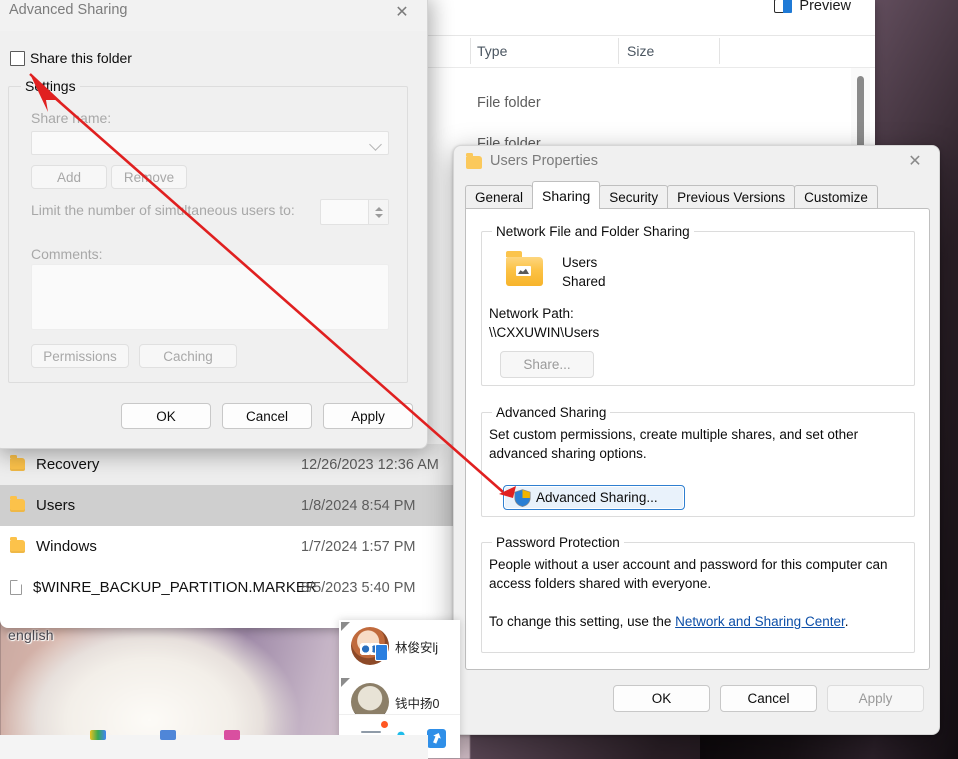 The image size is (958, 759). What do you see at coordinates (696, 162) in the screenshot?
I see `dialog-titlebar: Users Properties ✕` at bounding box center [696, 162].